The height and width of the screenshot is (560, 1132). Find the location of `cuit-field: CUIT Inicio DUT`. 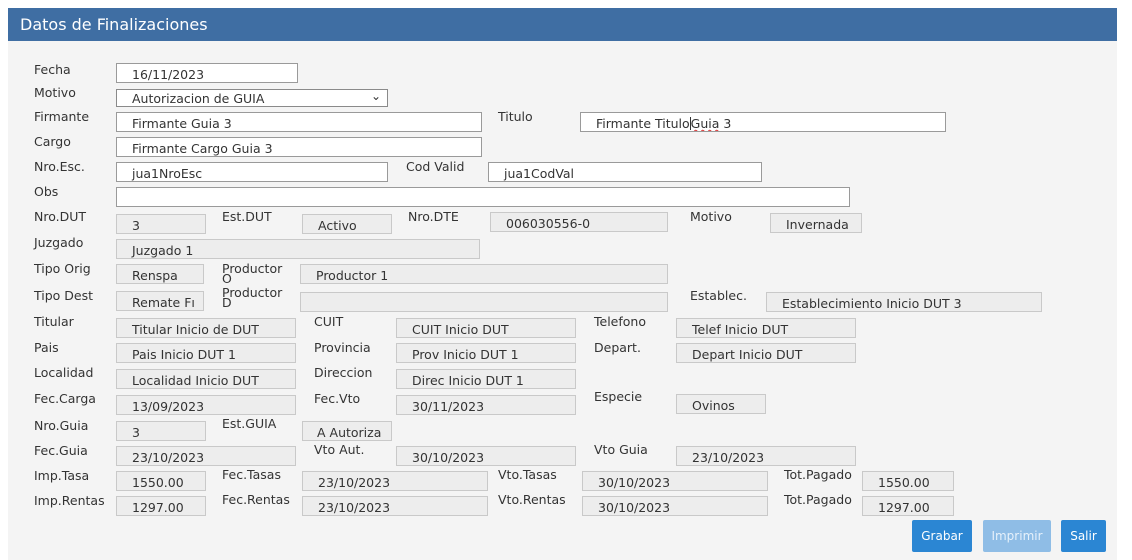

cuit-field: CUIT Inicio DUT is located at coordinates (486, 328).